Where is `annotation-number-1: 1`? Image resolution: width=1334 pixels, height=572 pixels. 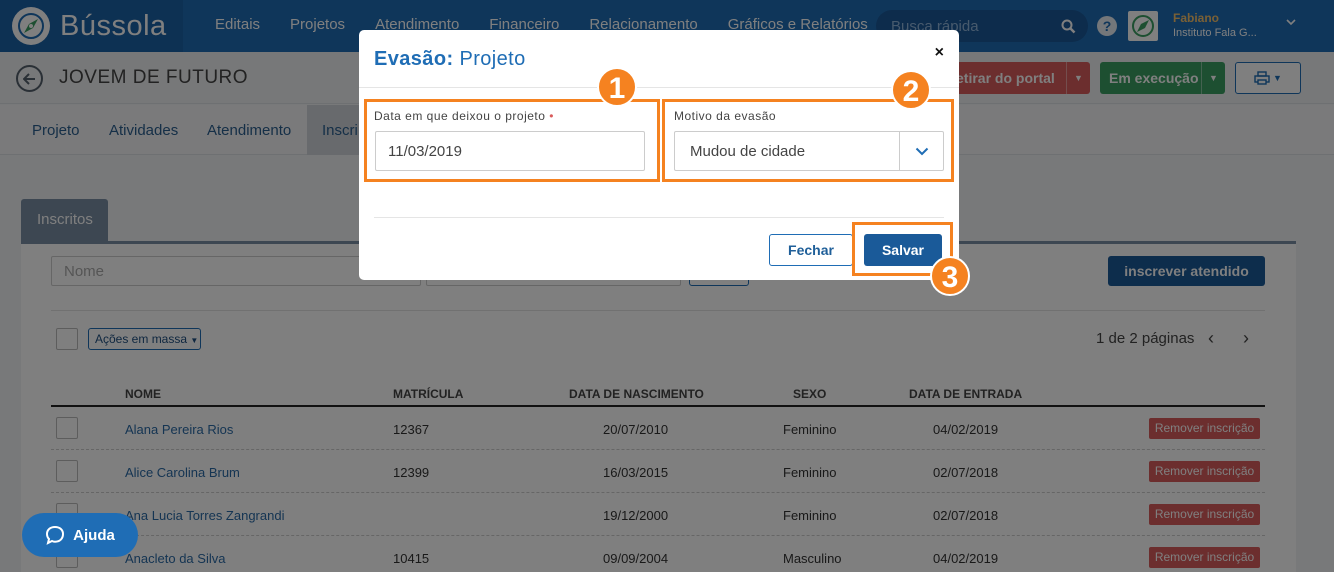
annotation-number-1: 1 is located at coordinates (617, 87).